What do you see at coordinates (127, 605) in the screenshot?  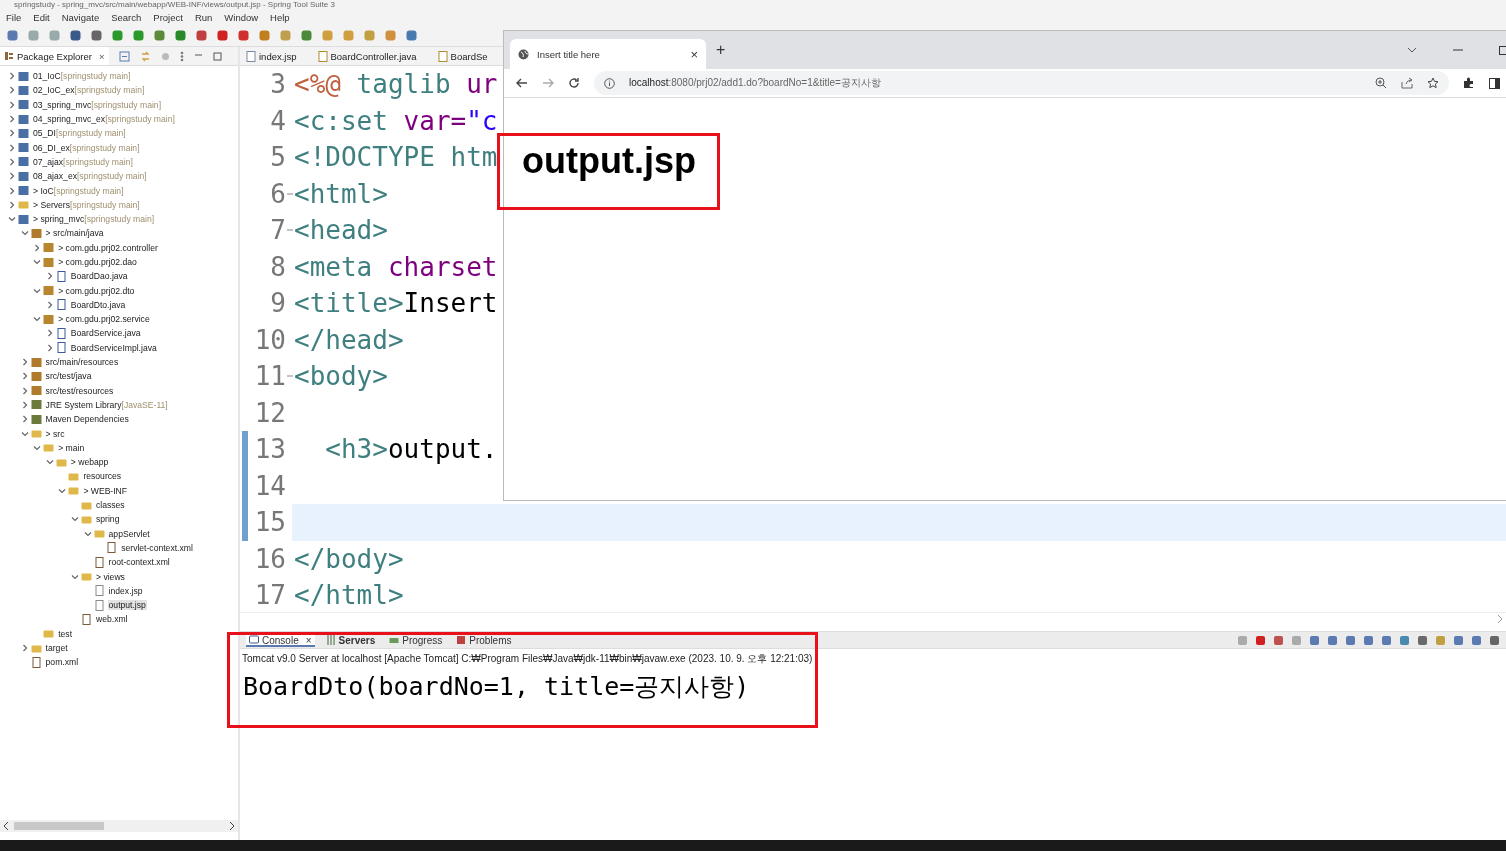 I see `tree-item: output.jsp` at bounding box center [127, 605].